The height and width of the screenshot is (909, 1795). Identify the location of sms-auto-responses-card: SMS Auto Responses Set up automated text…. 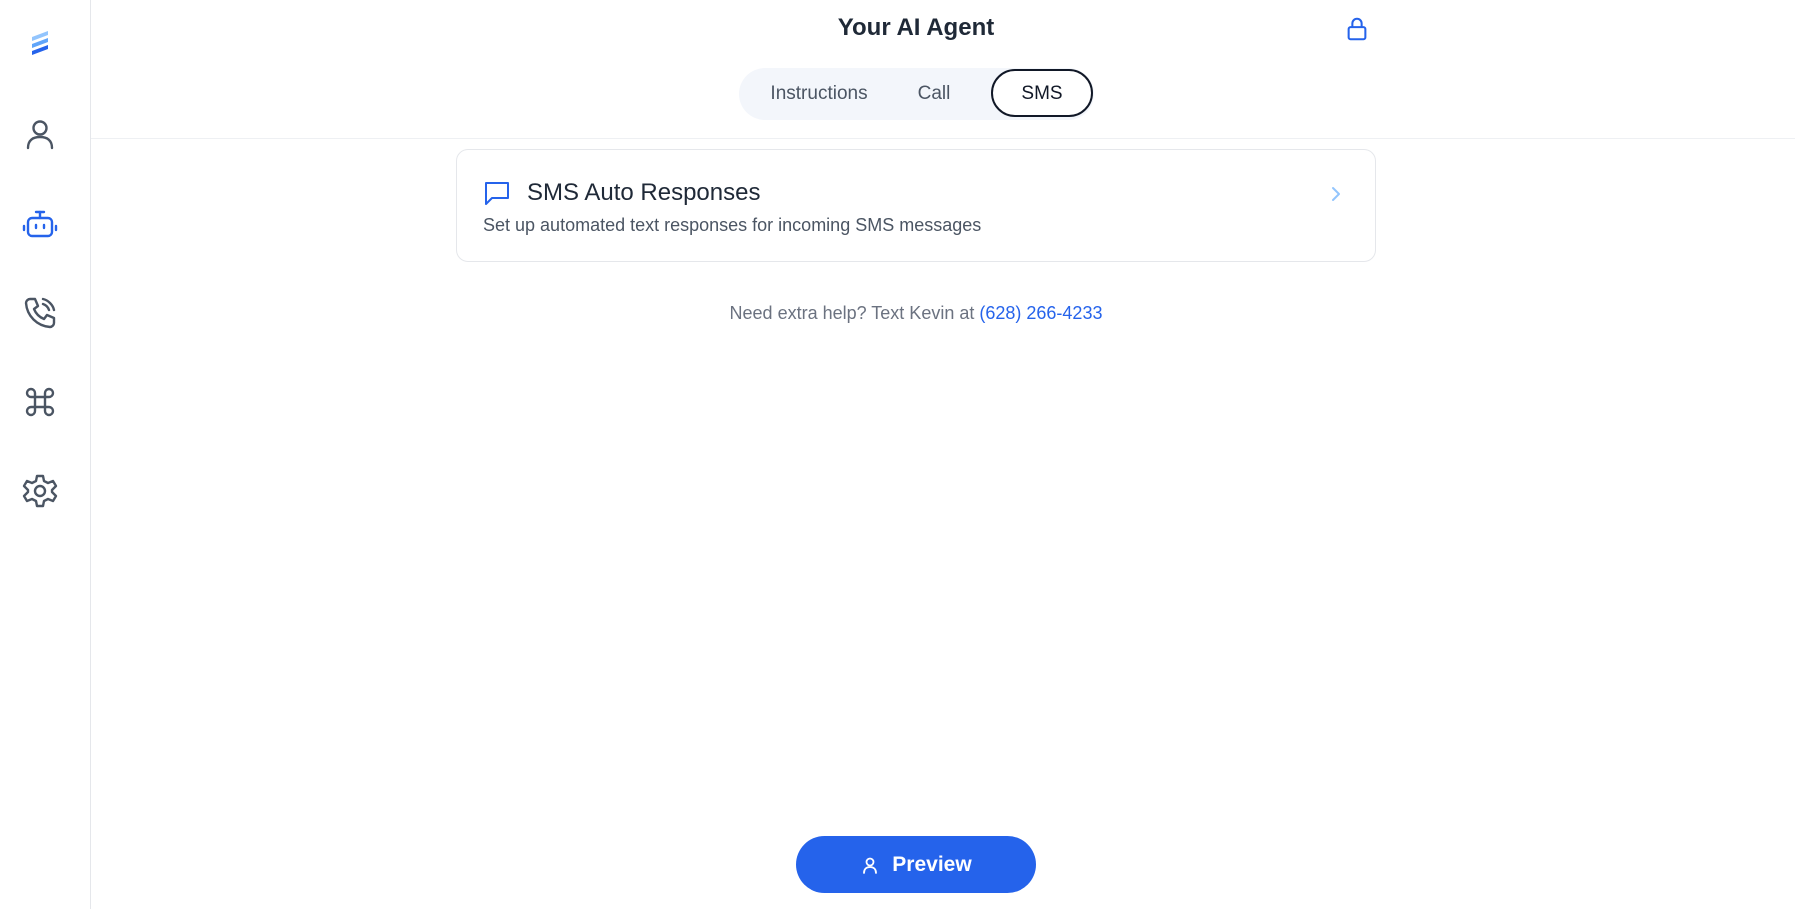
(916, 205).